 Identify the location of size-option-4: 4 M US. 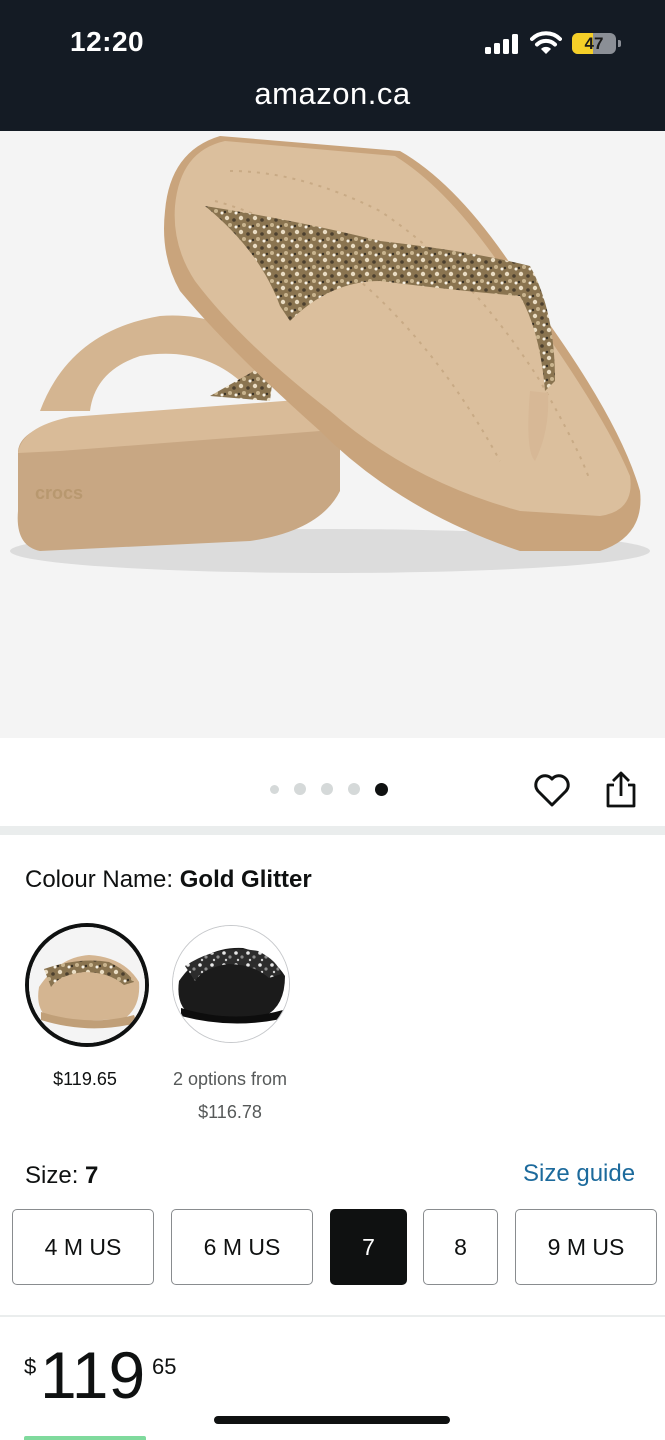
(83, 1247).